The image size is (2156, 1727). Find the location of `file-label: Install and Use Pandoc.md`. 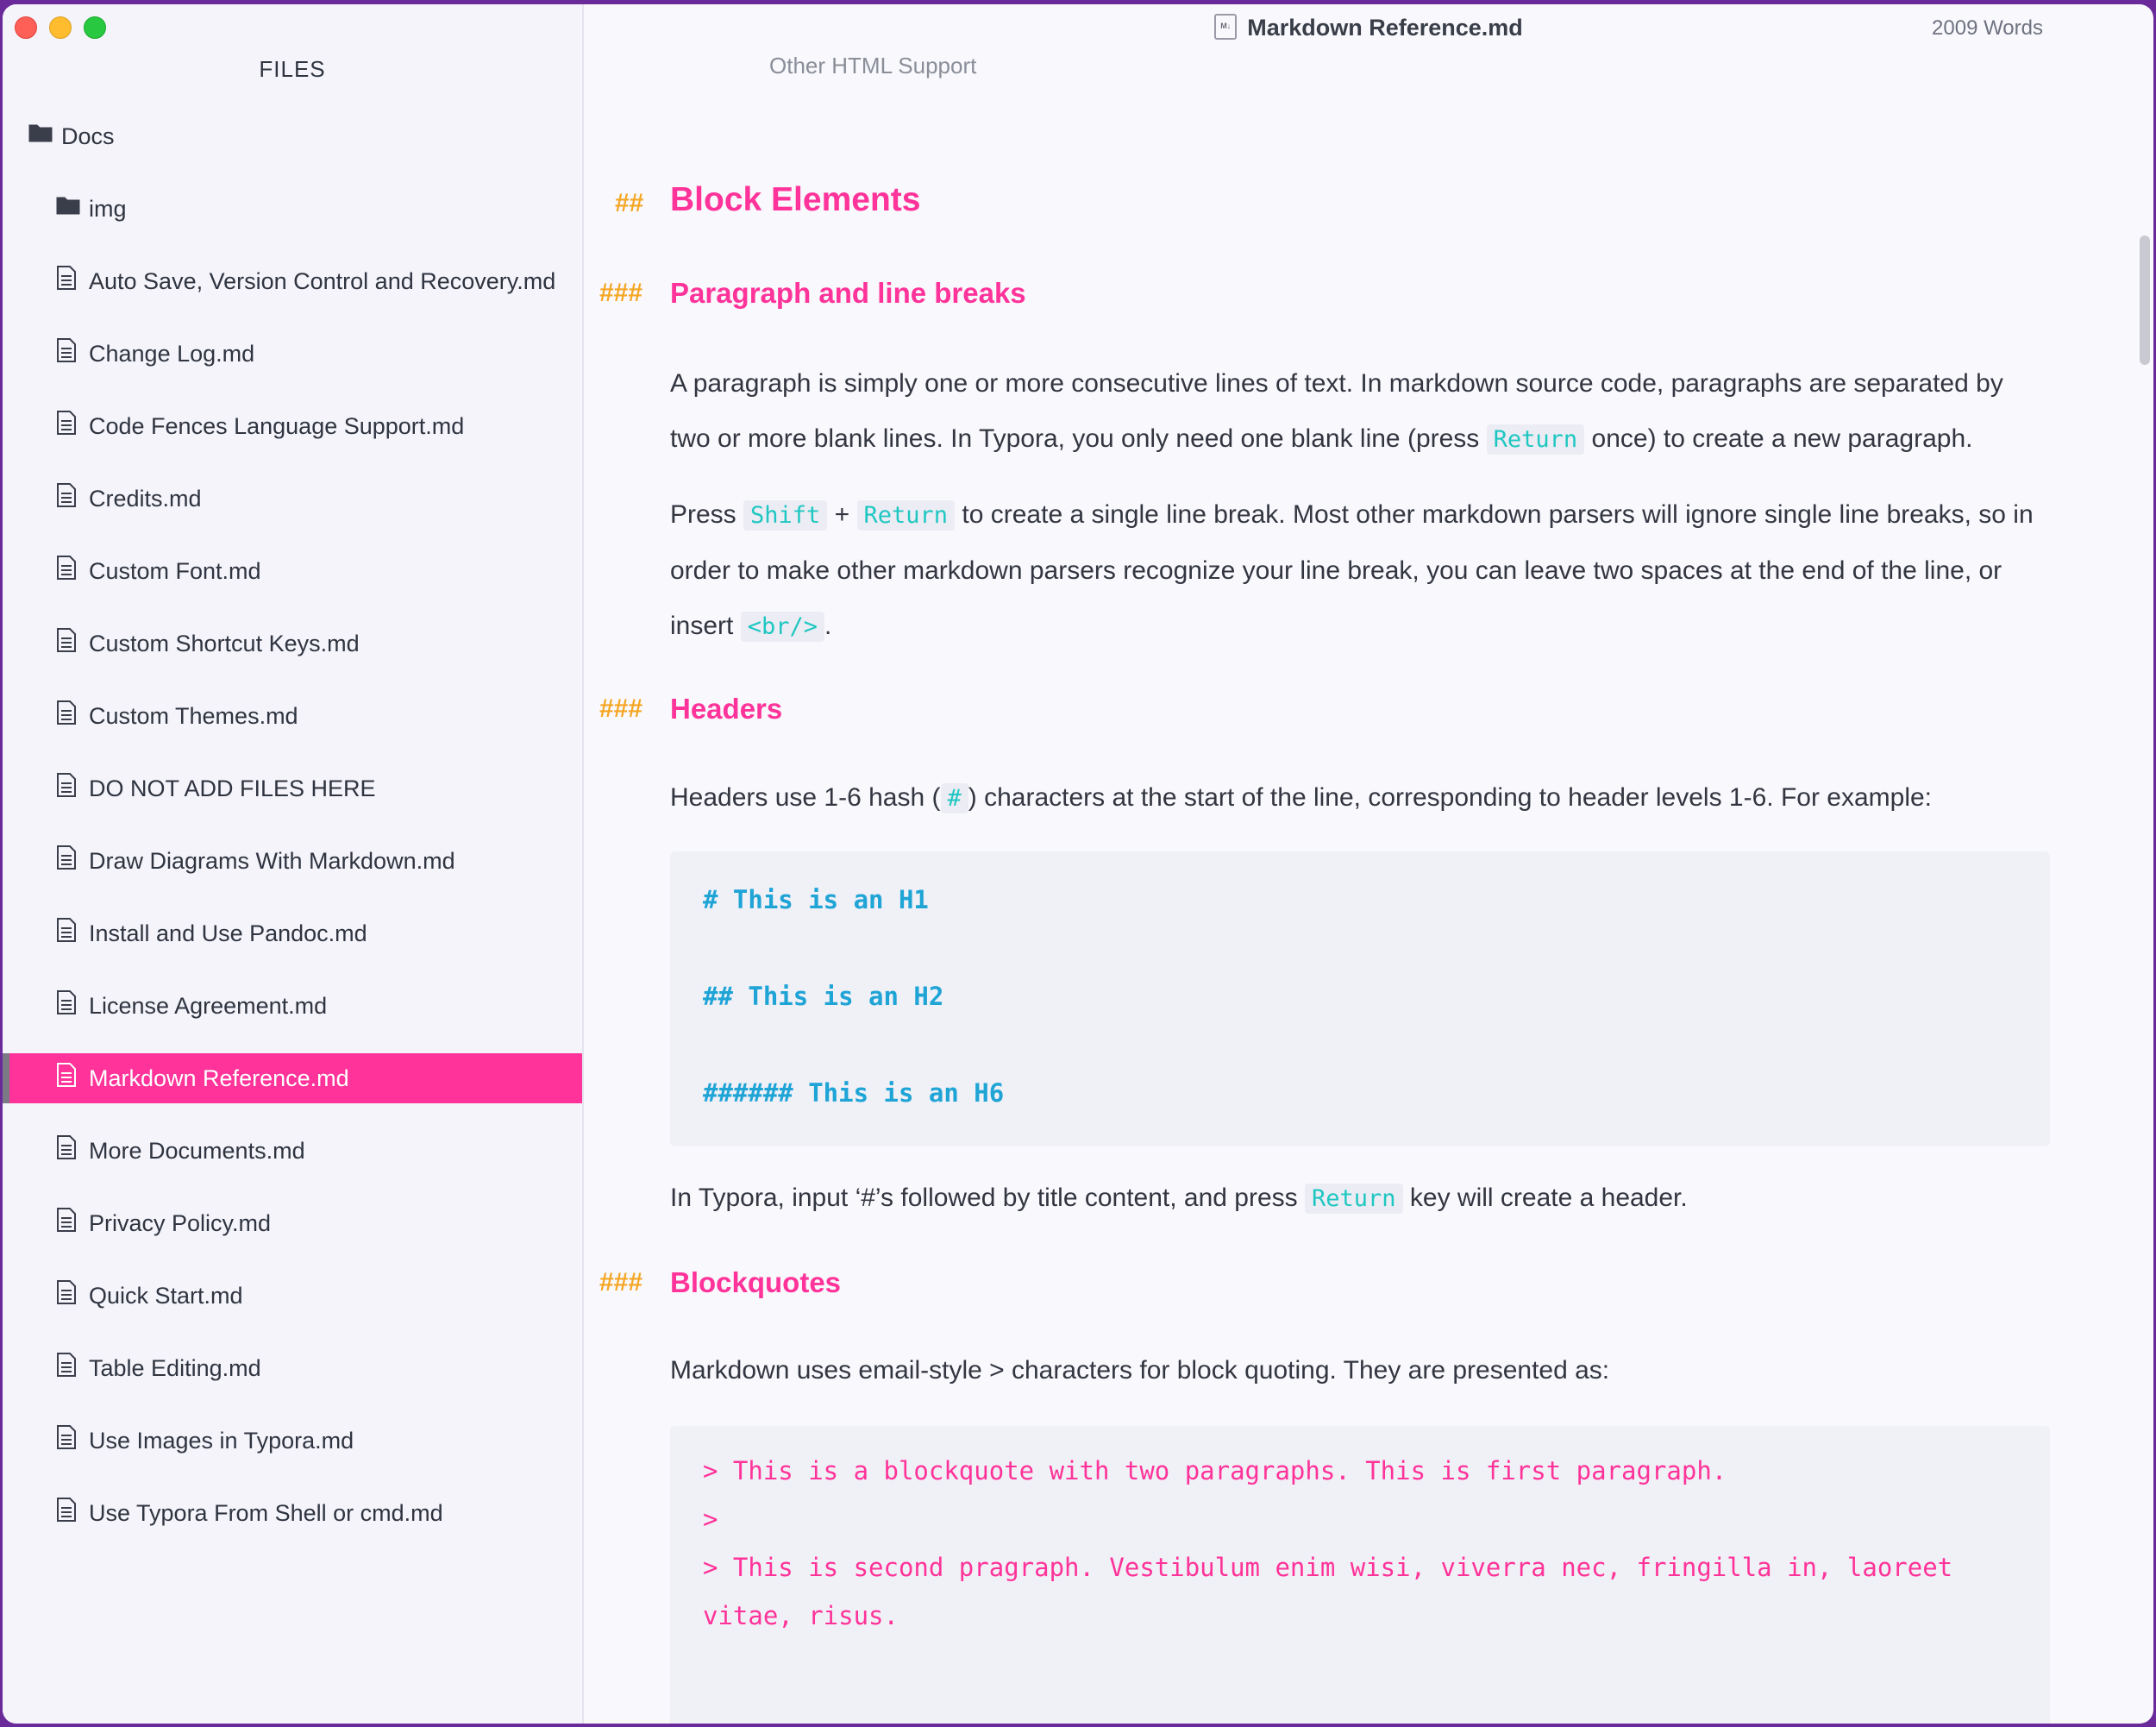

file-label: Install and Use Pandoc.md is located at coordinates (228, 933).